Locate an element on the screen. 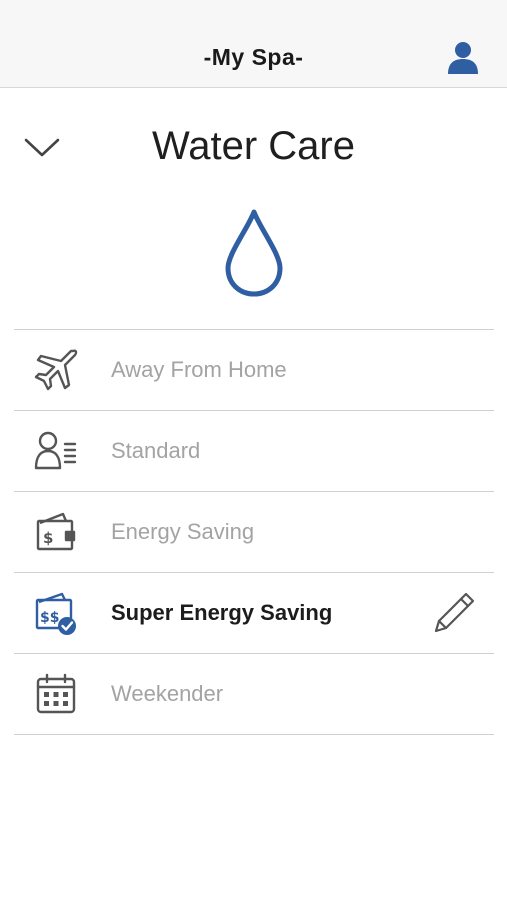 This screenshot has height=900, width=507. water-drop-icon is located at coordinates (254, 253).